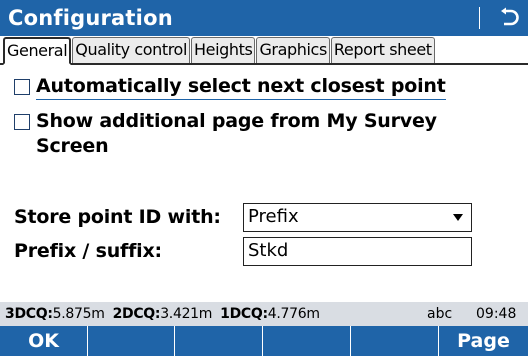 Image resolution: width=528 pixels, height=356 pixels. I want to click on clock: 09:48, so click(496, 314).